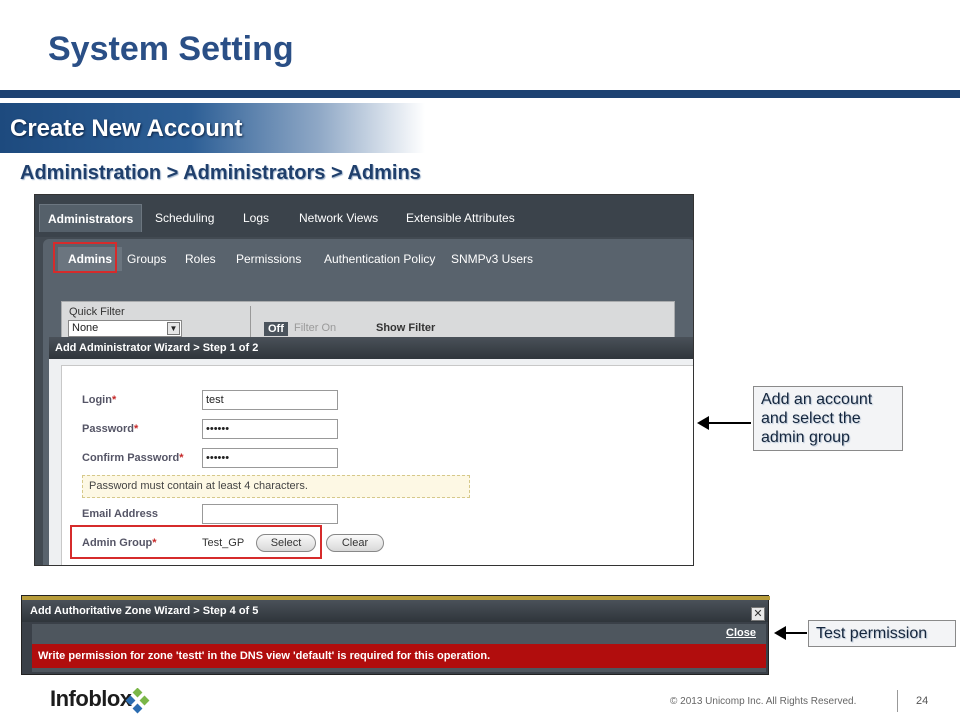 The width and height of the screenshot is (960, 720). What do you see at coordinates (125, 328) in the screenshot?
I see `quick-filter-select: None ▼` at bounding box center [125, 328].